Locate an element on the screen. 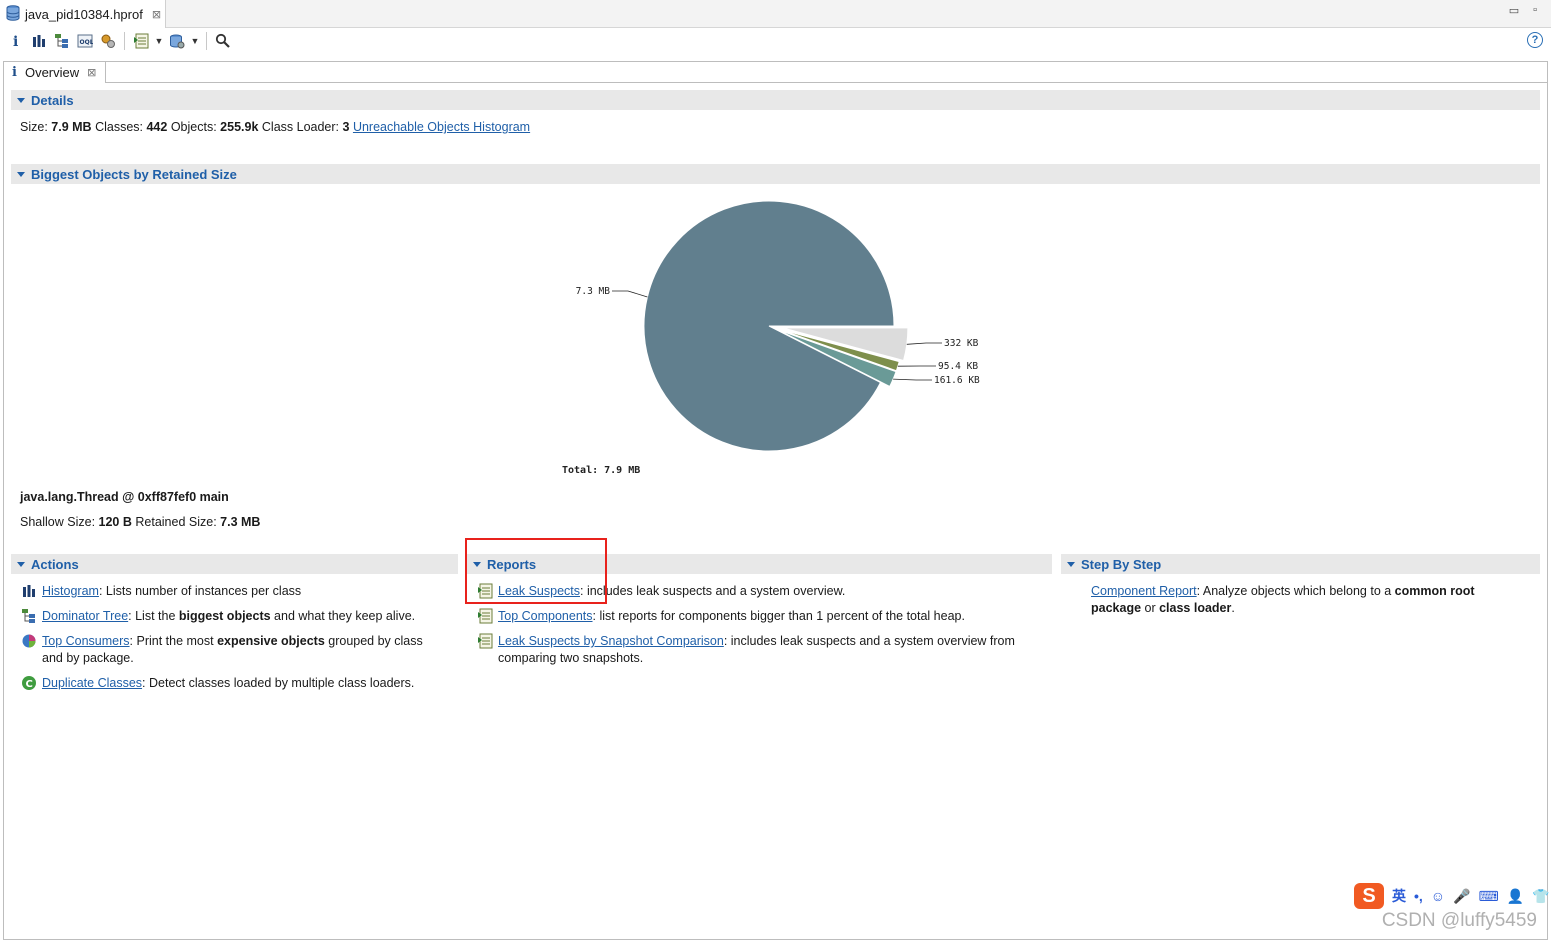  skin-icon: 👕 is located at coordinates (1540, 896).